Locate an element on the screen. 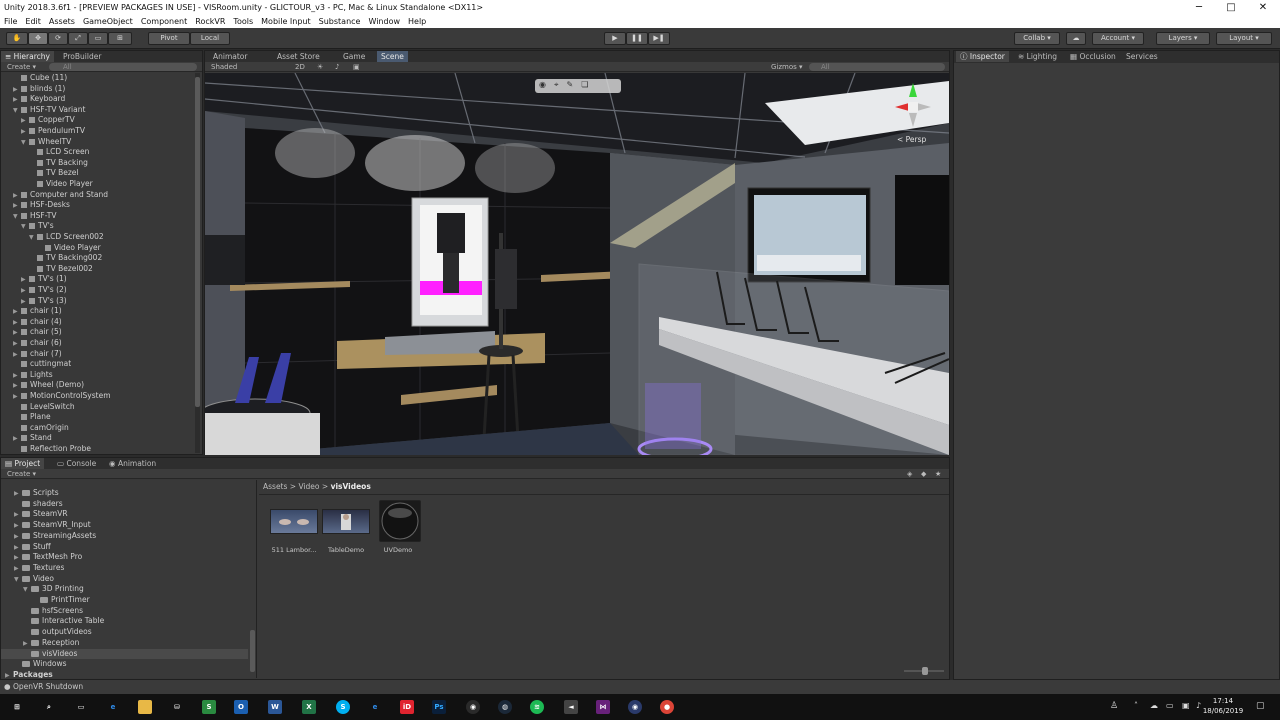  menu-gameobject: GameObject is located at coordinates (108, 21).